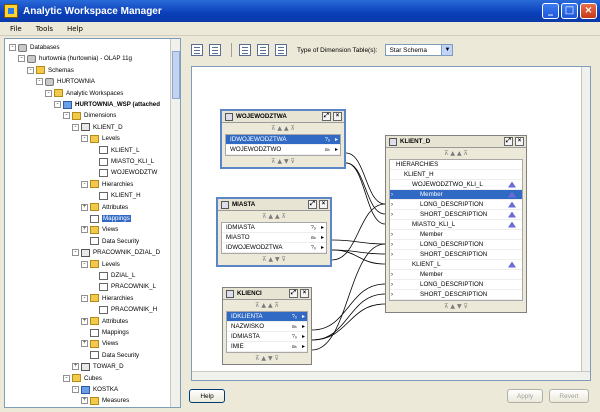 This screenshot has width=600, height=412. I want to click on menu-file: File, so click(16, 29).